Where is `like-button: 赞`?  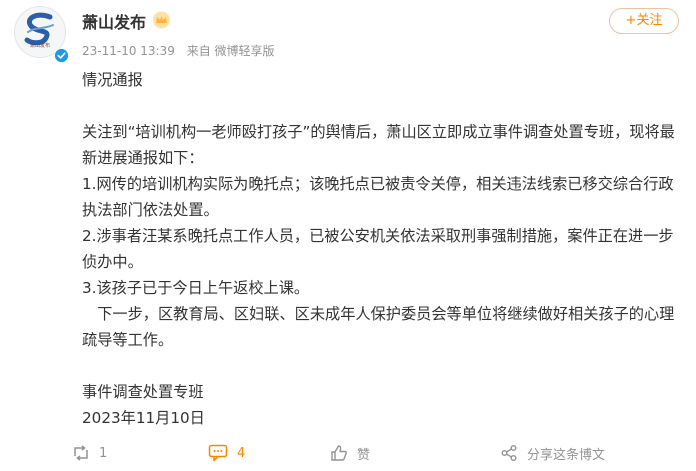 like-button: 赞 is located at coordinates (350, 453).